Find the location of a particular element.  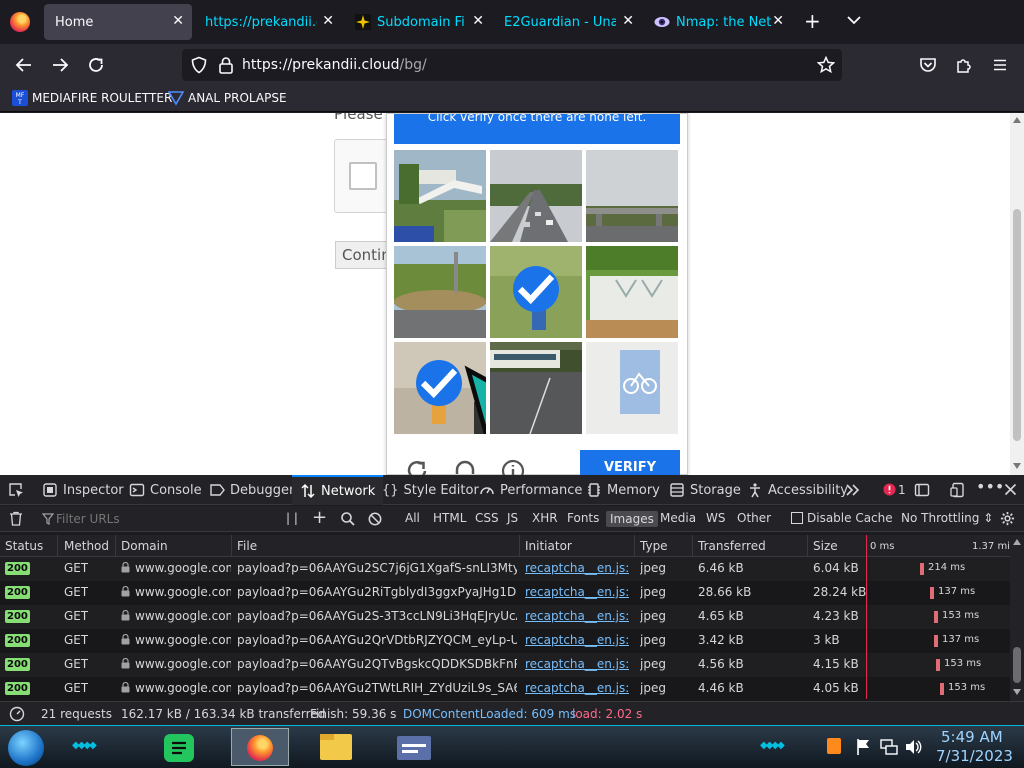

reload-button is located at coordinates (96, 65).